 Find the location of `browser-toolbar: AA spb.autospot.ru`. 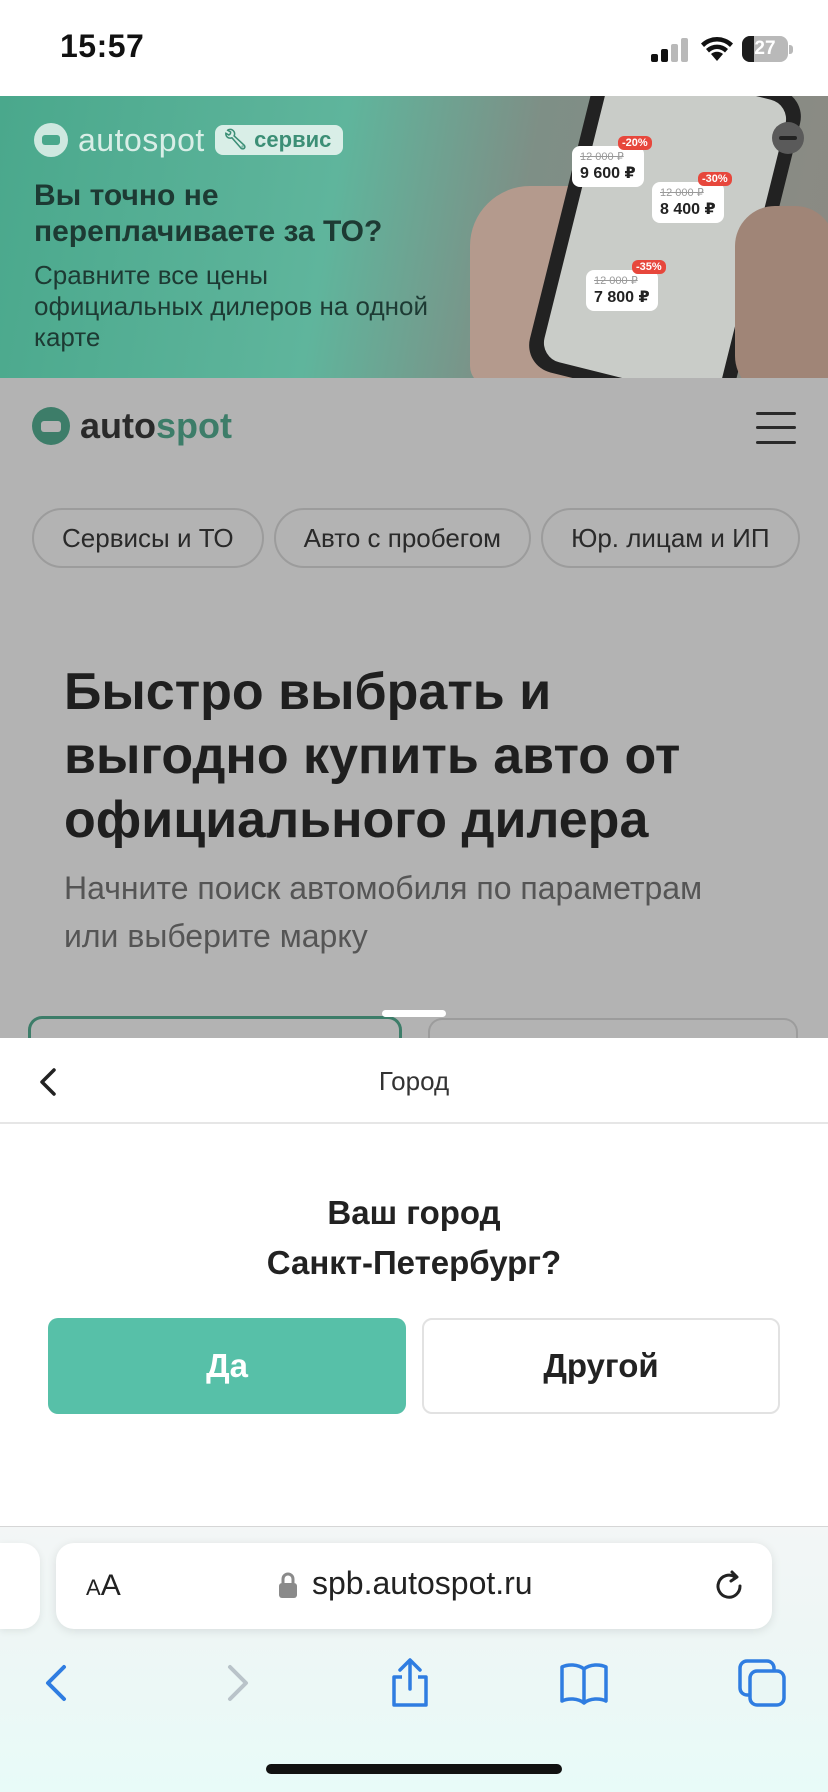

browser-toolbar: AA spb.autospot.ru is located at coordinates (414, 1659).